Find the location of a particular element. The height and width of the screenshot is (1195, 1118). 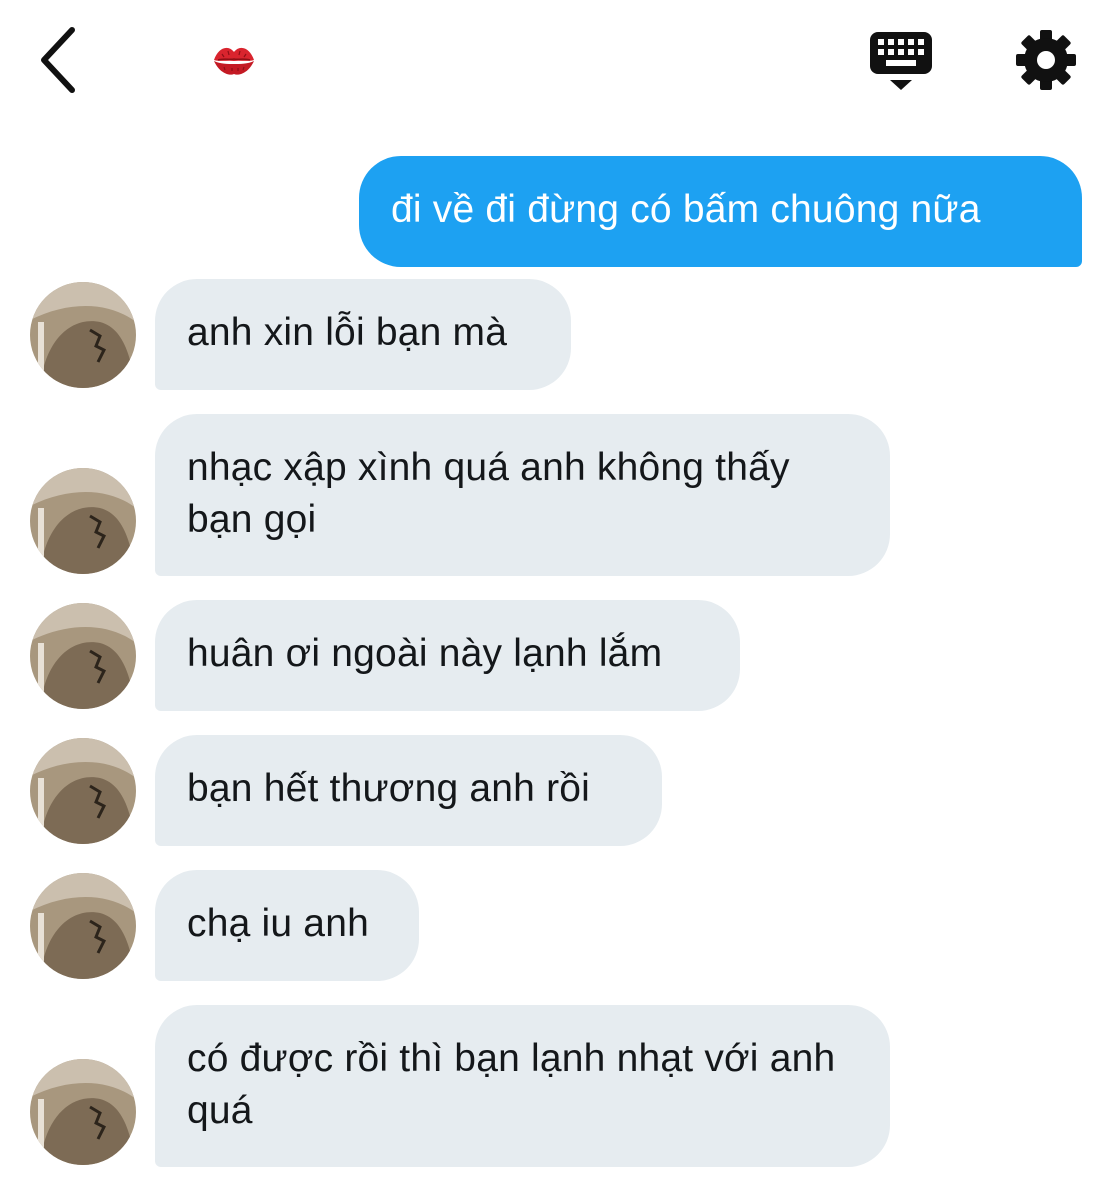

message-text: nhạc xập xình quá anh không thấy bạn gọi is located at coordinates (488, 493).